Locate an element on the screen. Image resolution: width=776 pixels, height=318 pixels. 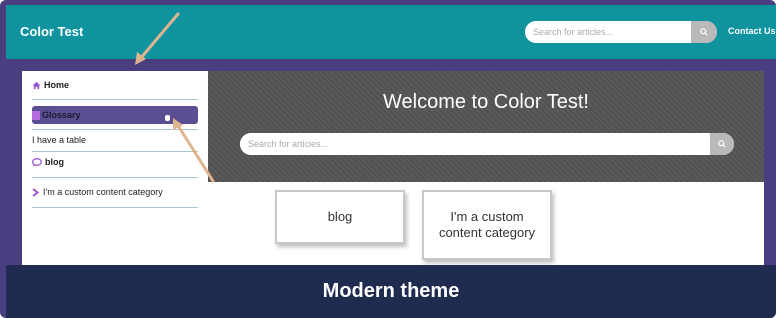
hero-search-button is located at coordinates (722, 144).